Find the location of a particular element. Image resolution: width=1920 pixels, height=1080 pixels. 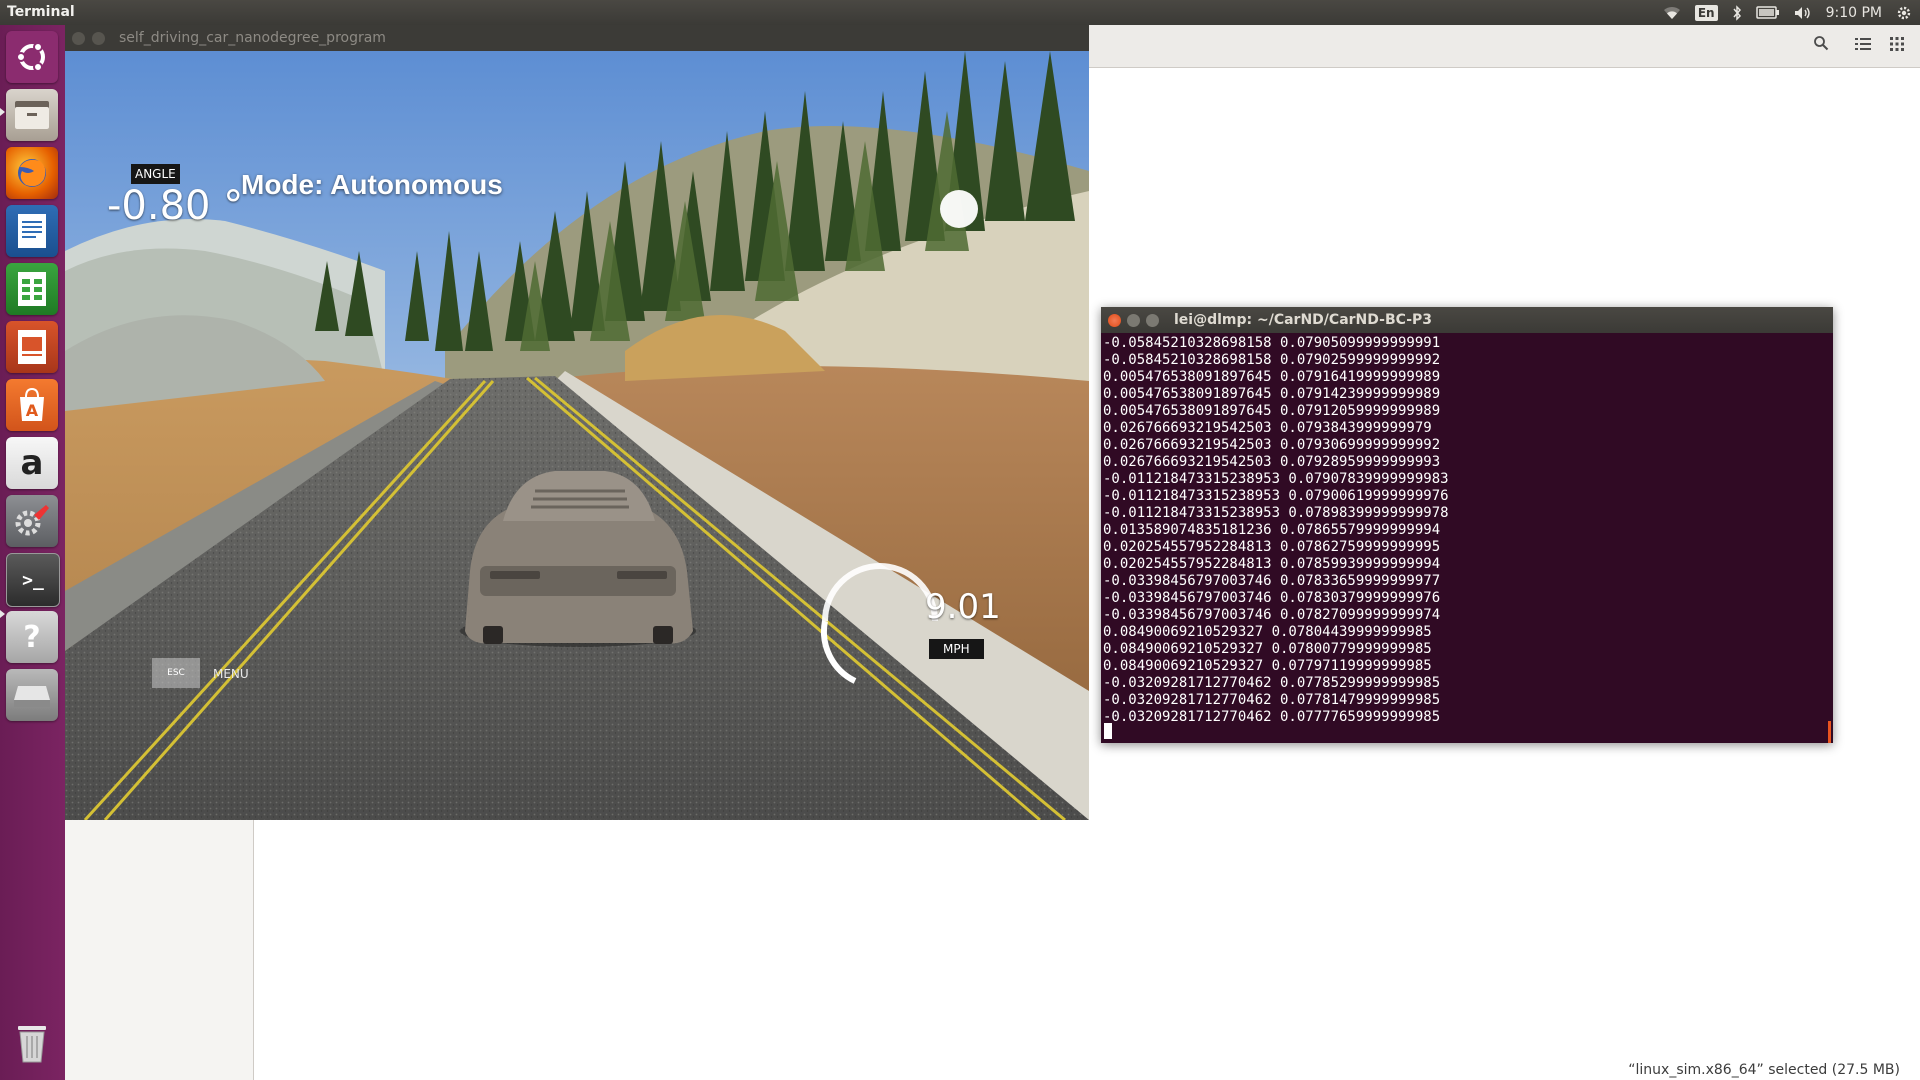

driving-mode-label: Mode: Autonomous is located at coordinates (372, 184).